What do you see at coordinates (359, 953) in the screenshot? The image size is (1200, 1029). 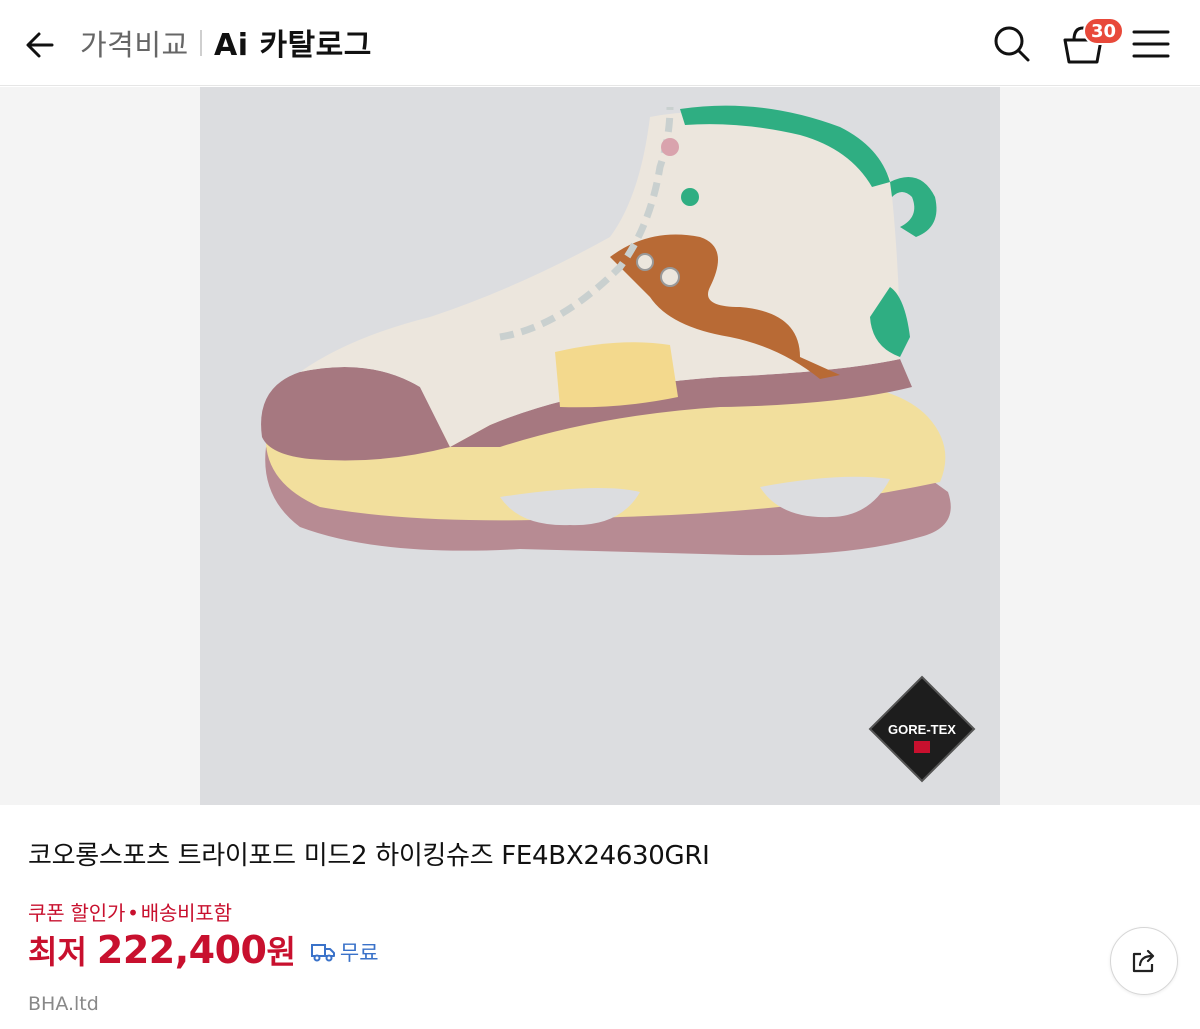 I see `free-shipping-label: 무료` at bounding box center [359, 953].